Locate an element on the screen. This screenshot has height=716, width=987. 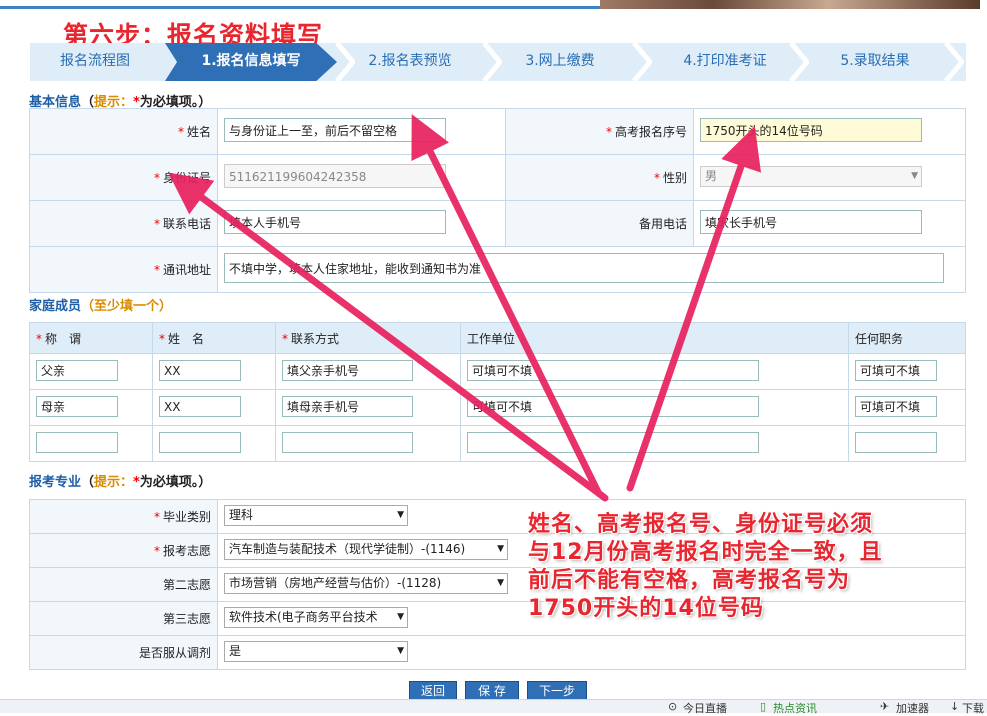
member-contact-input: 填父亲手机号 is located at coordinates (347, 370).